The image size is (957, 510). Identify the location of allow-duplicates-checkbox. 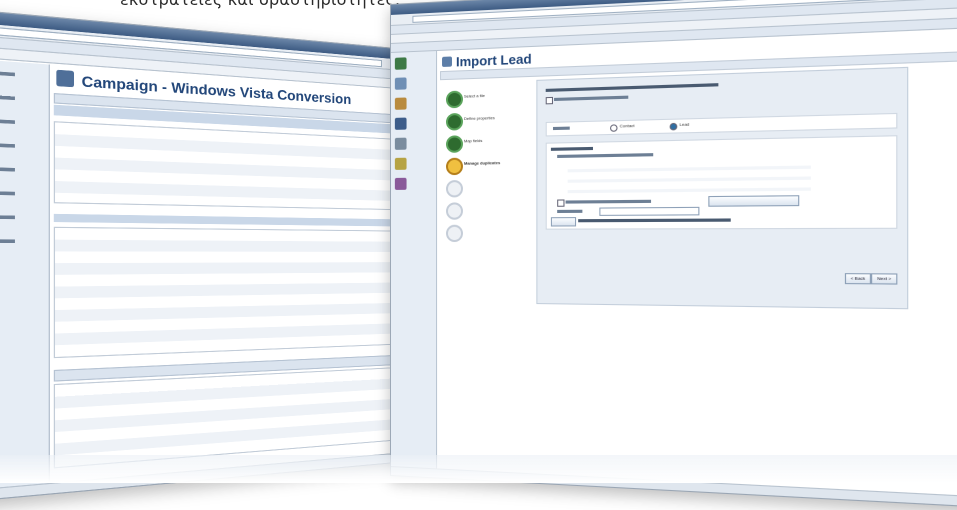
(549, 100).